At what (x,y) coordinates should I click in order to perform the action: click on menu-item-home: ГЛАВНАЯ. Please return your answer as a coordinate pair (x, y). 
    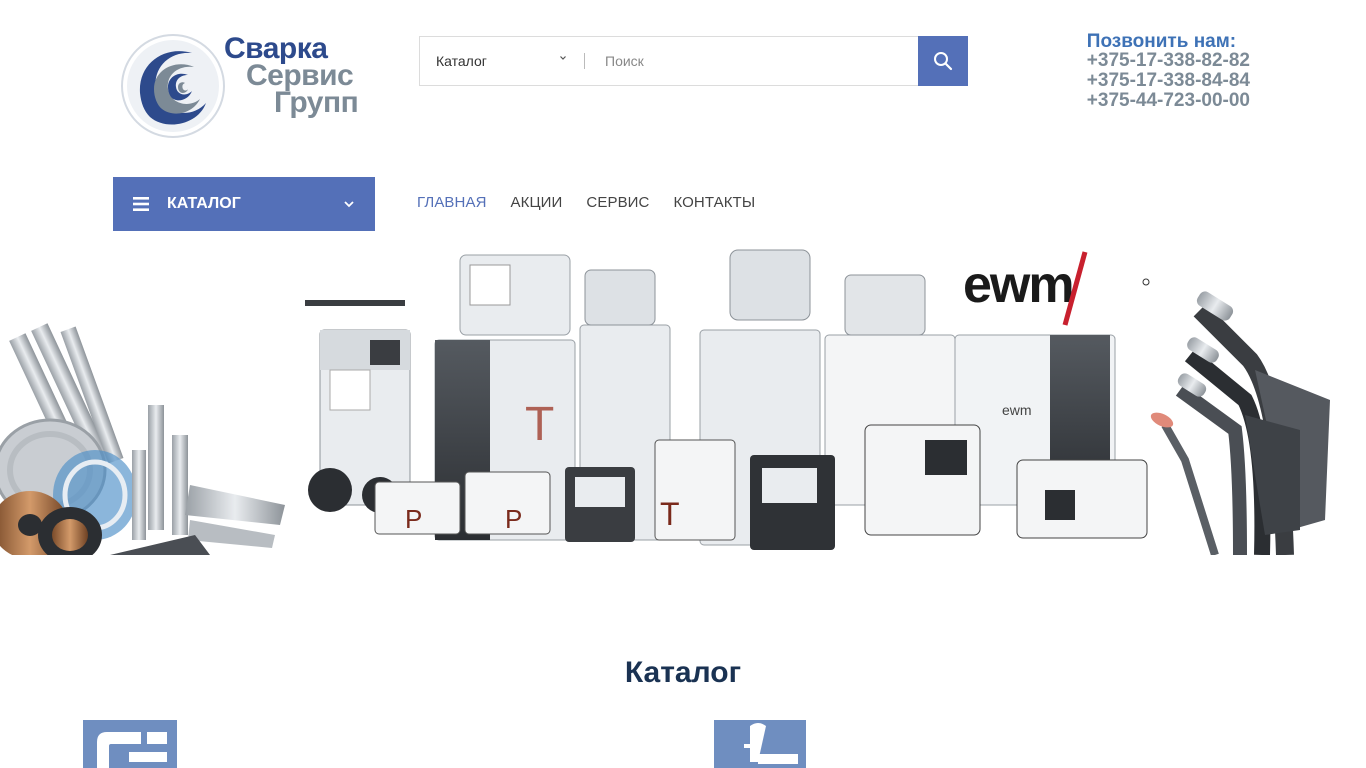
    Looking at the image, I should click on (452, 202).